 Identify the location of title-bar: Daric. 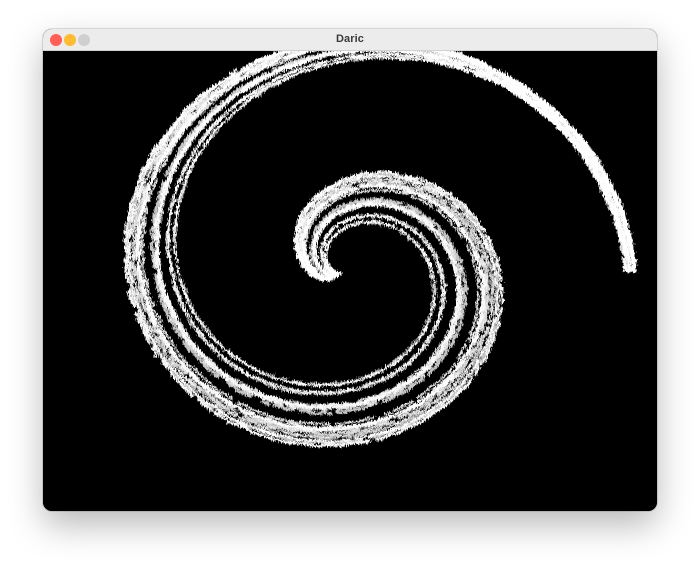
(350, 40).